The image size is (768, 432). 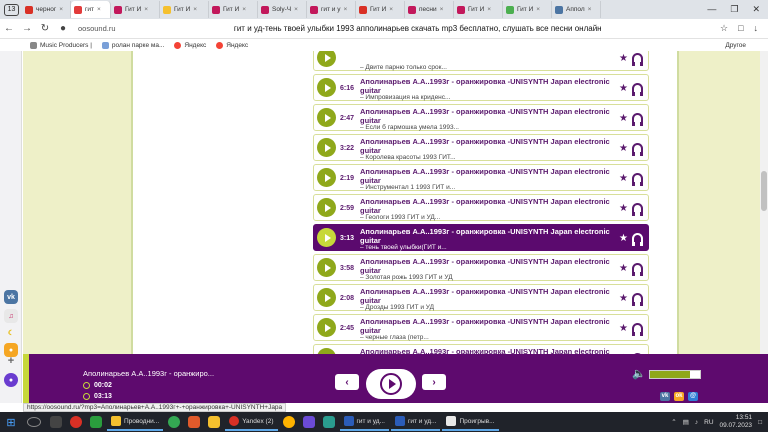 I want to click on scrollbar-thumb, so click(x=764, y=191).